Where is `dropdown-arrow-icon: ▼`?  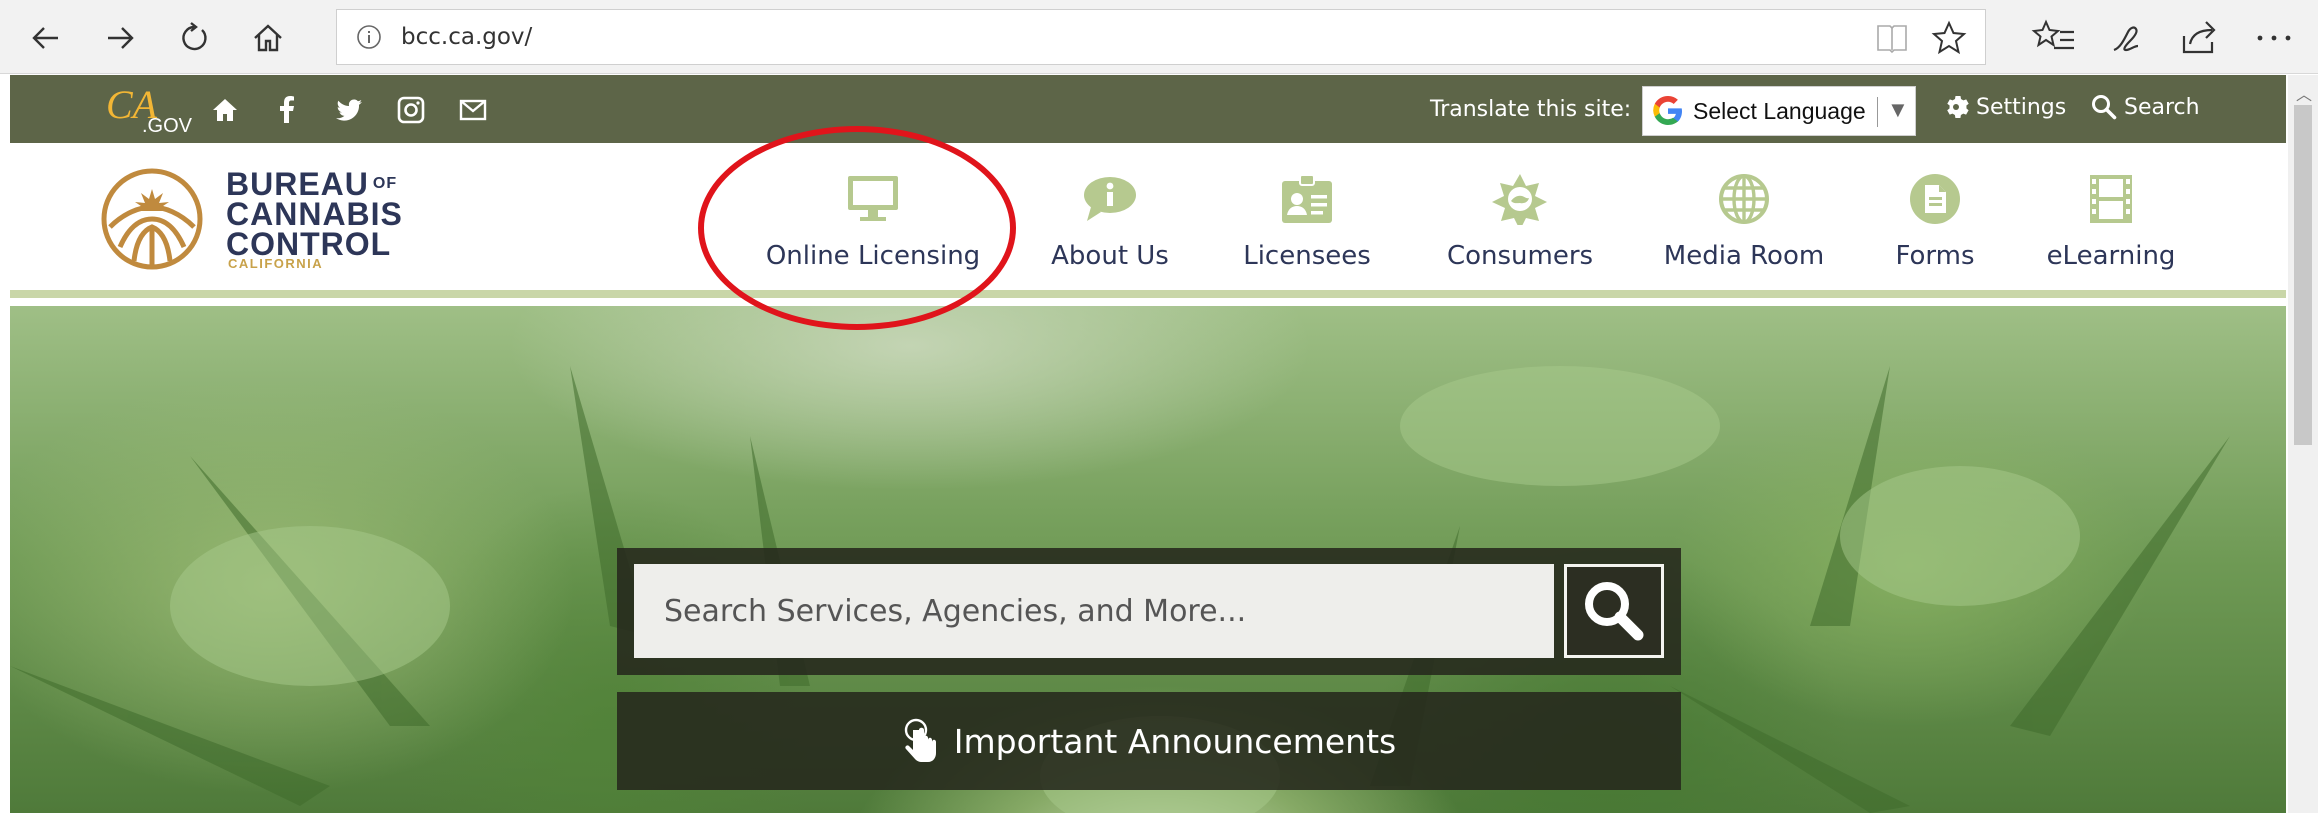
dropdown-arrow-icon: ▼ is located at coordinates (1898, 110).